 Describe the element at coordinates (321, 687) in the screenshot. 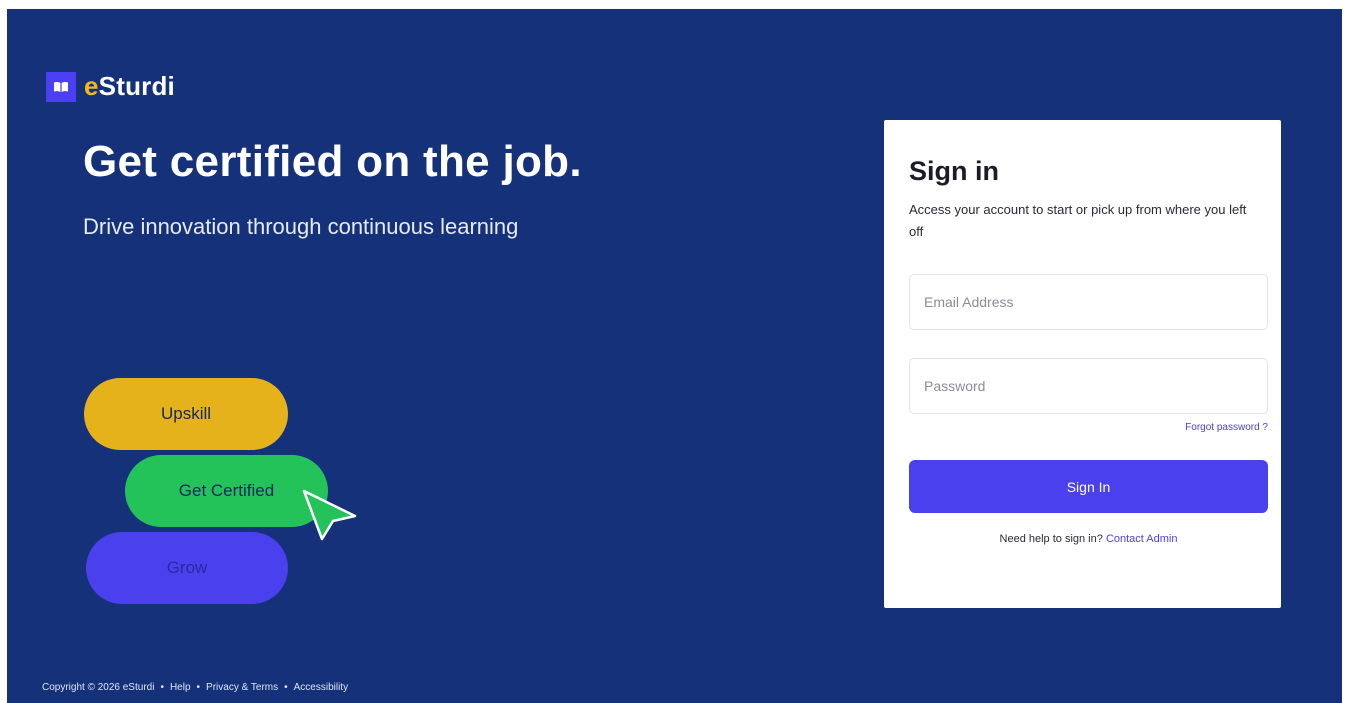

I see `footer-accessibility-link: Accessibility` at that location.